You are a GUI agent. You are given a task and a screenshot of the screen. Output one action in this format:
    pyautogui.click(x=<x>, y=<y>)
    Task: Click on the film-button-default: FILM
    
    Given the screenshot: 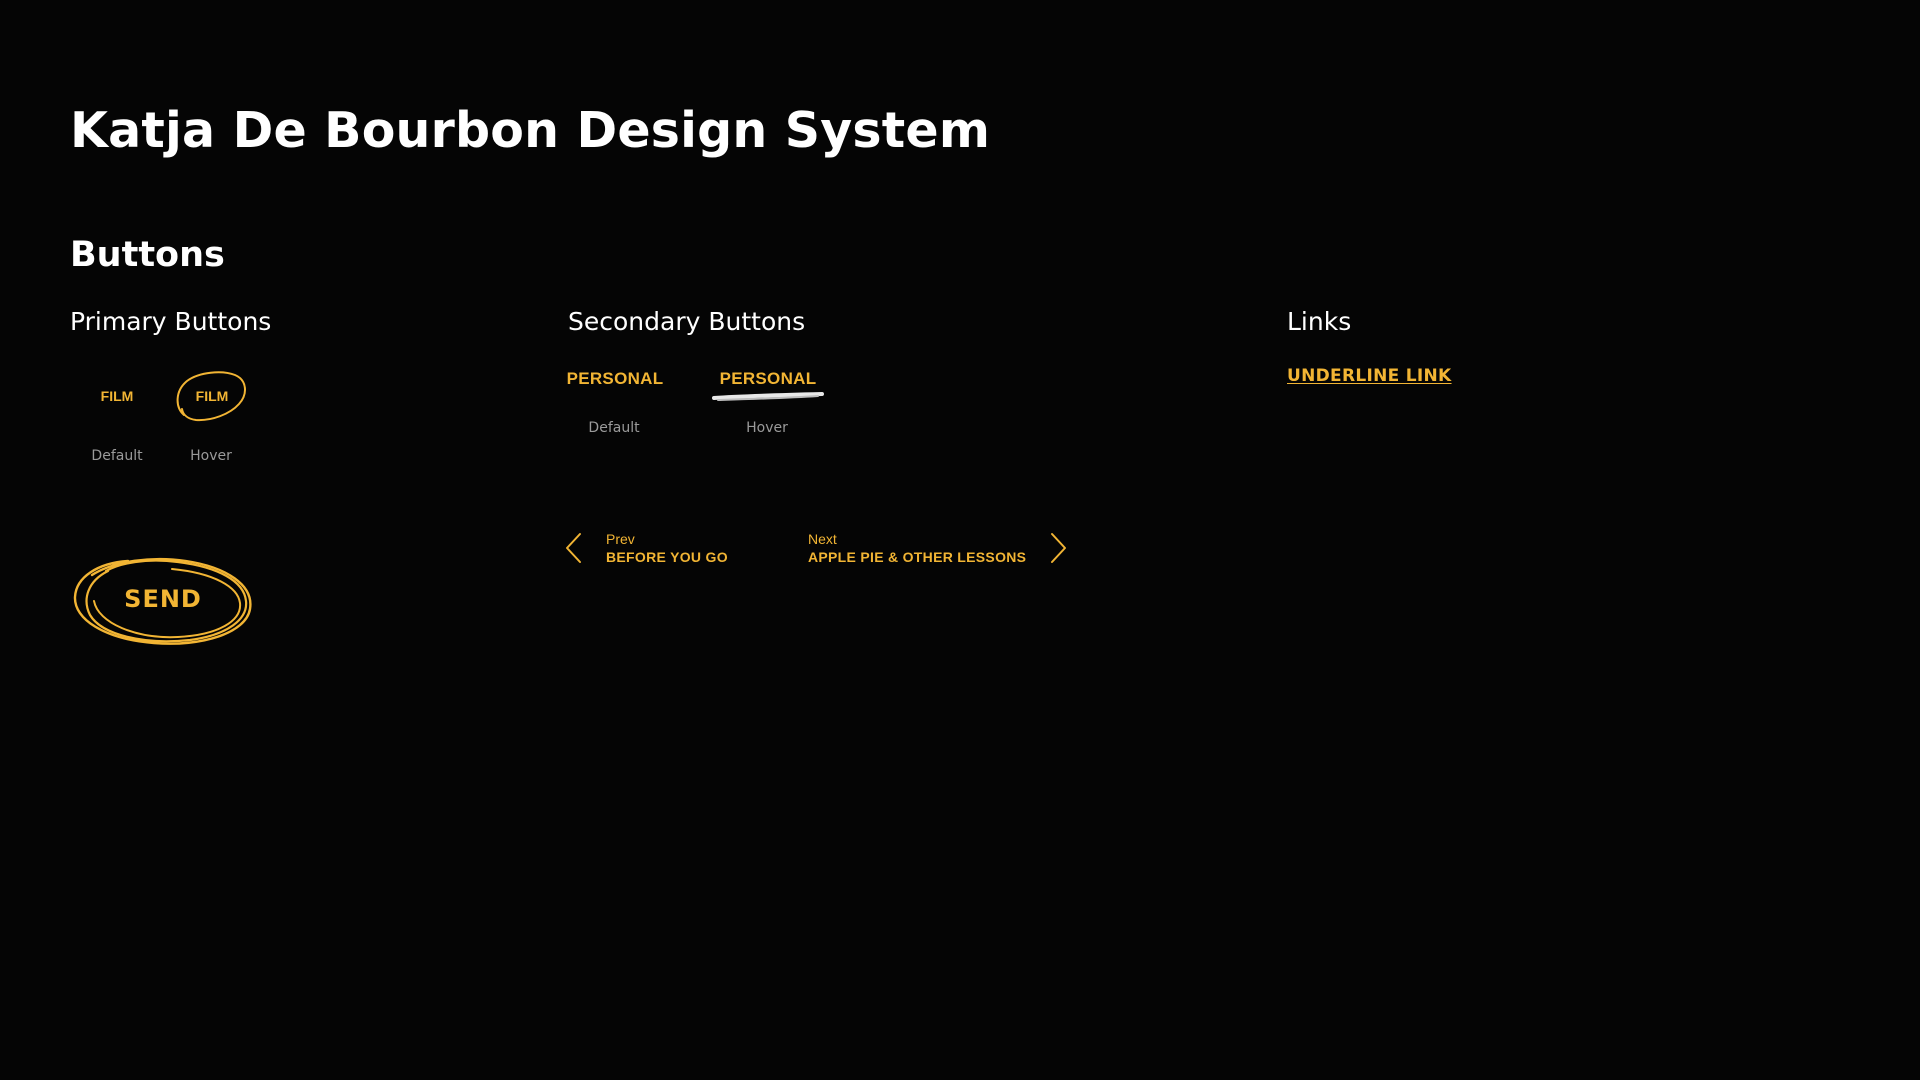 What is the action you would take?
    pyautogui.click(x=117, y=396)
    